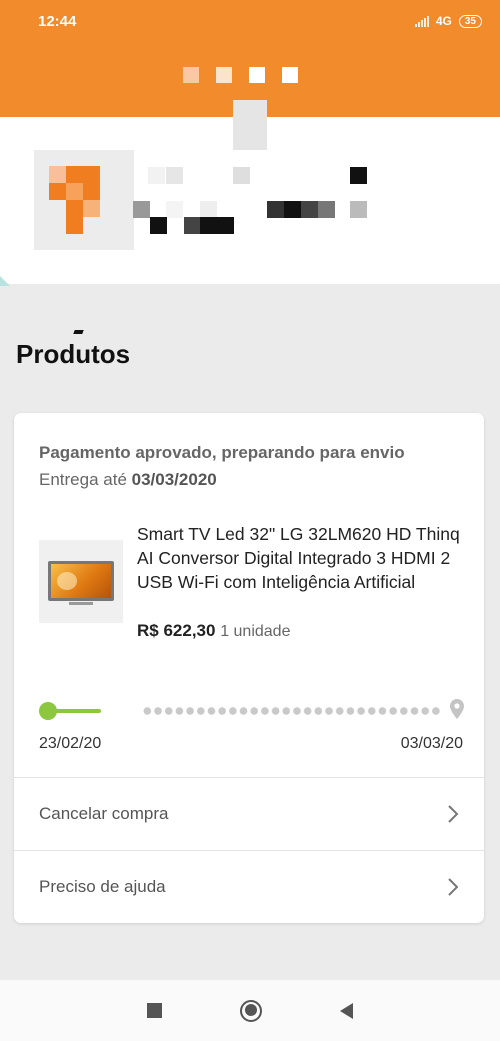 Image resolution: width=500 pixels, height=1041 pixels. What do you see at coordinates (249, 886) in the screenshot?
I see `help-button: Preciso de ajuda` at bounding box center [249, 886].